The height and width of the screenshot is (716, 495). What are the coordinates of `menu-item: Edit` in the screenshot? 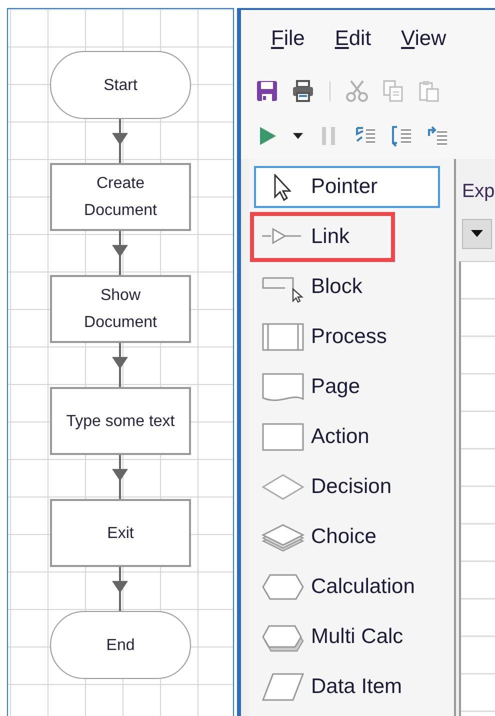 It's located at (353, 39).